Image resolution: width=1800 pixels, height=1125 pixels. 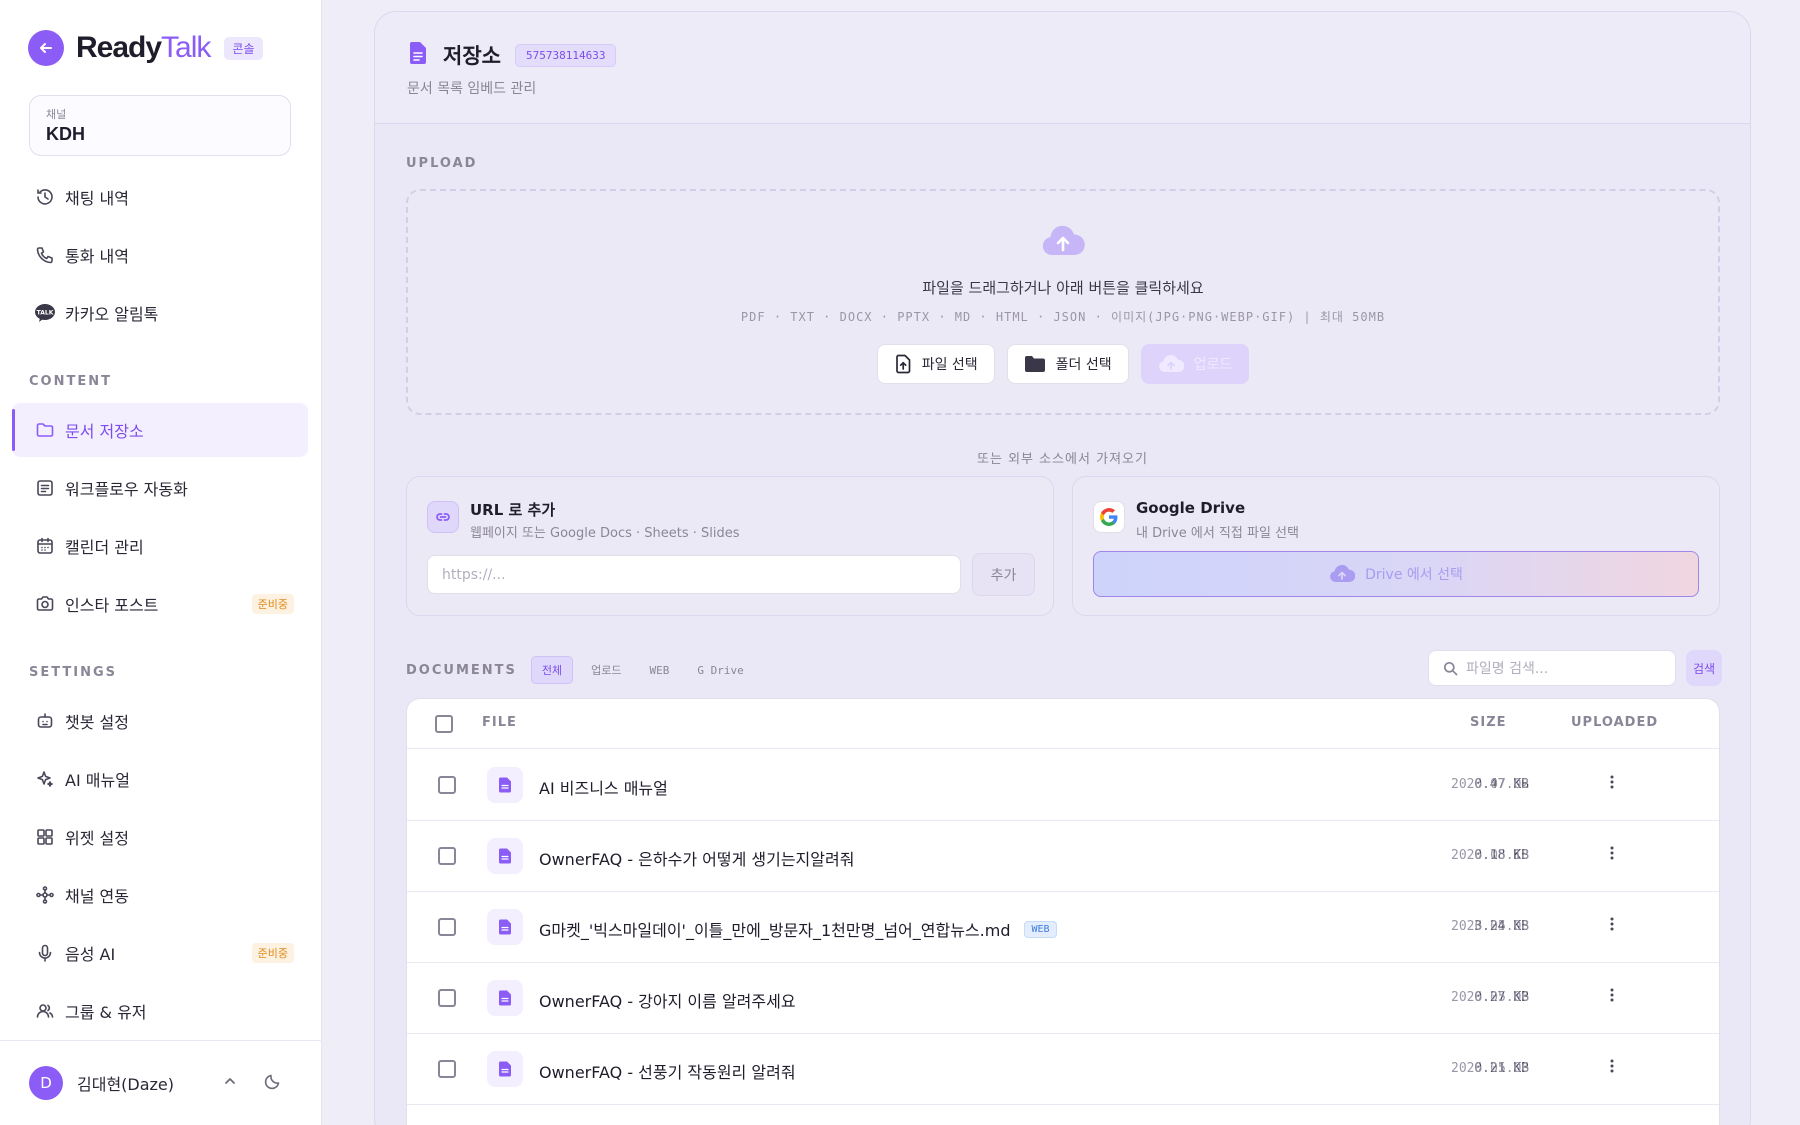 What do you see at coordinates (1083, 365) in the screenshot?
I see `folder-select-label: 폴더 선택` at bounding box center [1083, 365].